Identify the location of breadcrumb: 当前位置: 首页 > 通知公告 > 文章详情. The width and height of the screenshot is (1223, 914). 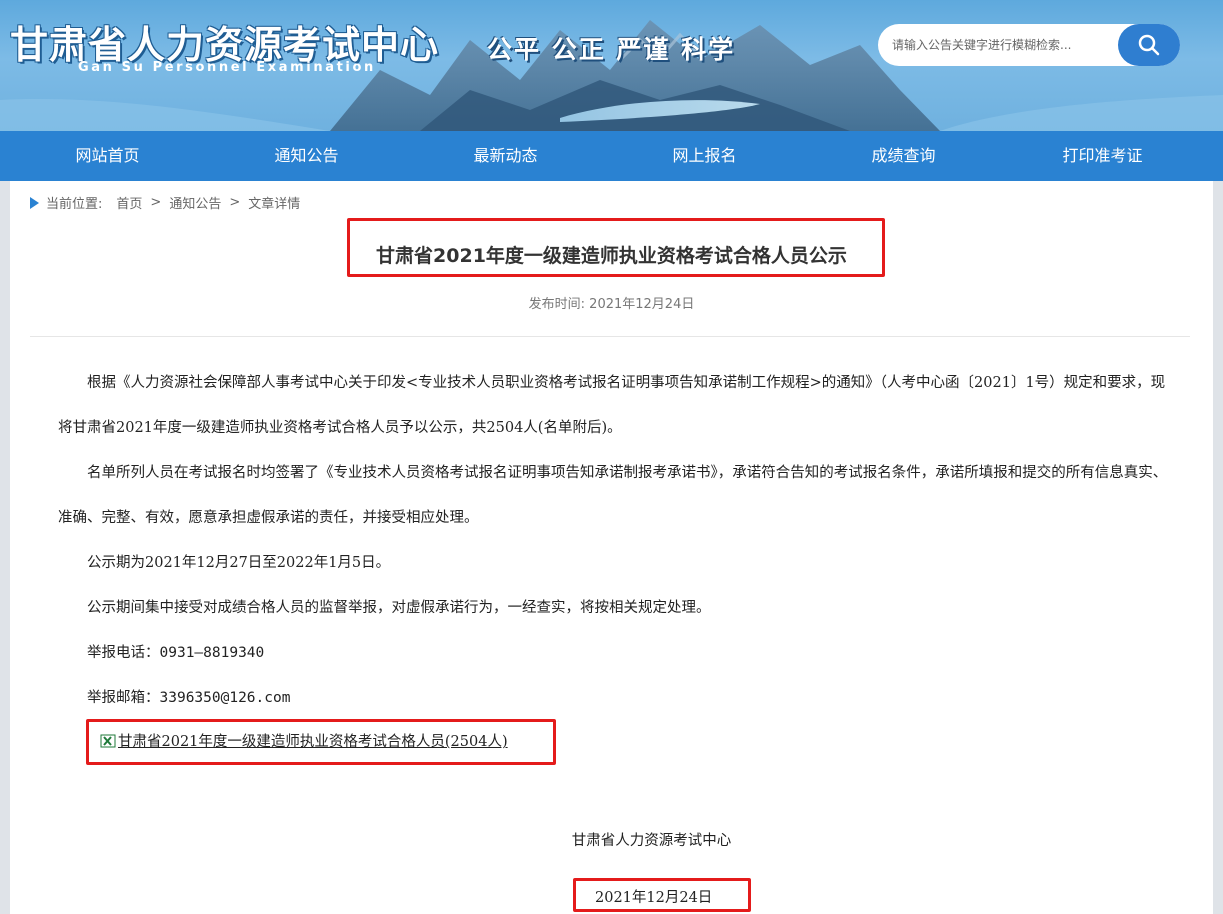
(165, 202).